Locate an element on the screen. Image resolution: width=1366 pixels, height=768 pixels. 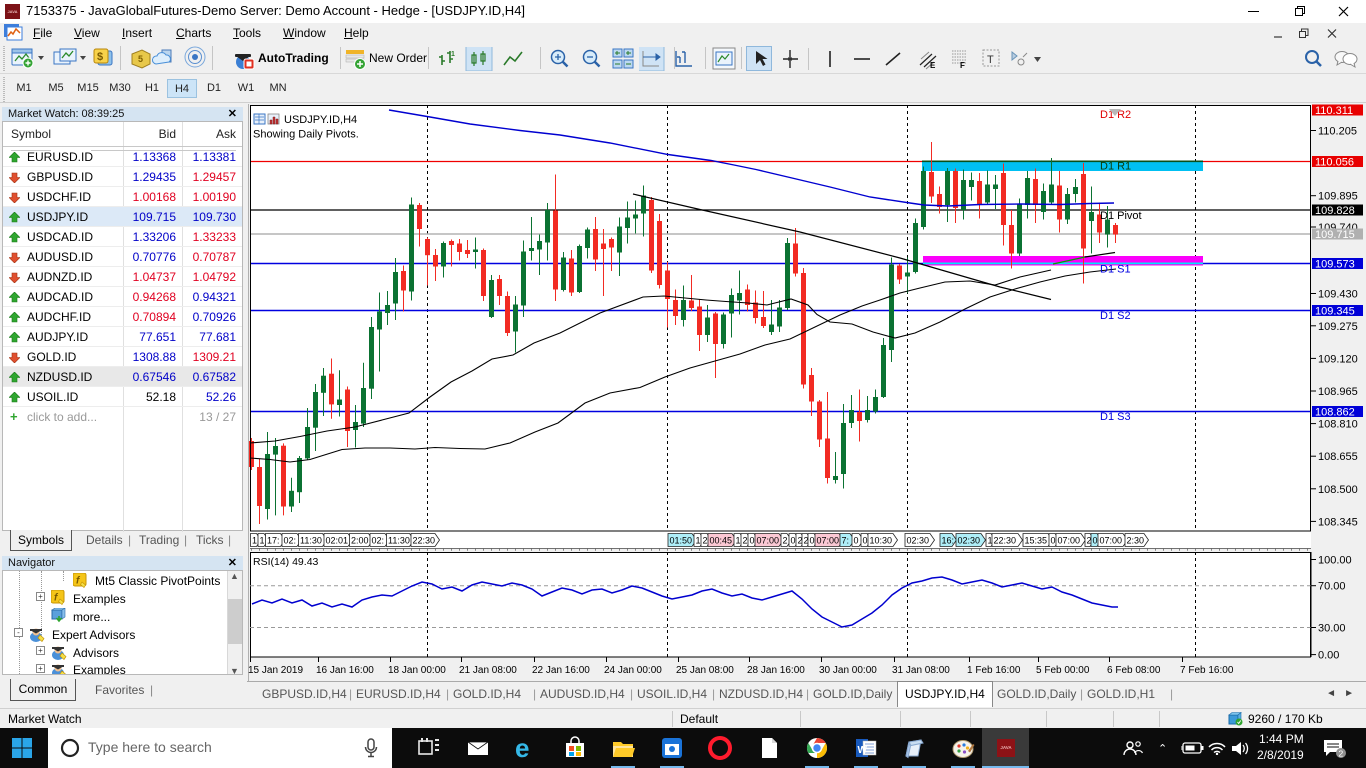
svg-text: 24 Jan 00:00 is located at coordinates (633, 670).